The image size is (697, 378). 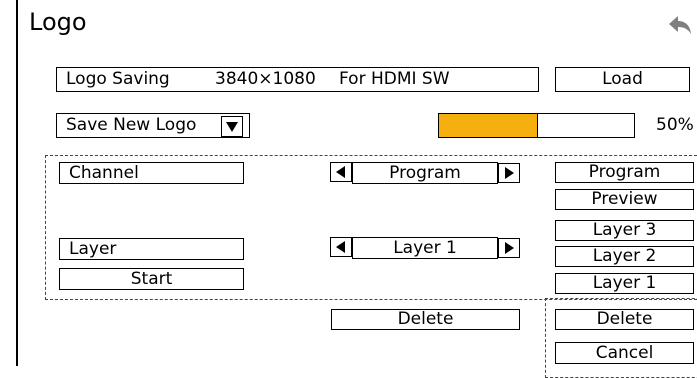 I want to click on layer-next-arrow-icon, so click(x=509, y=248).